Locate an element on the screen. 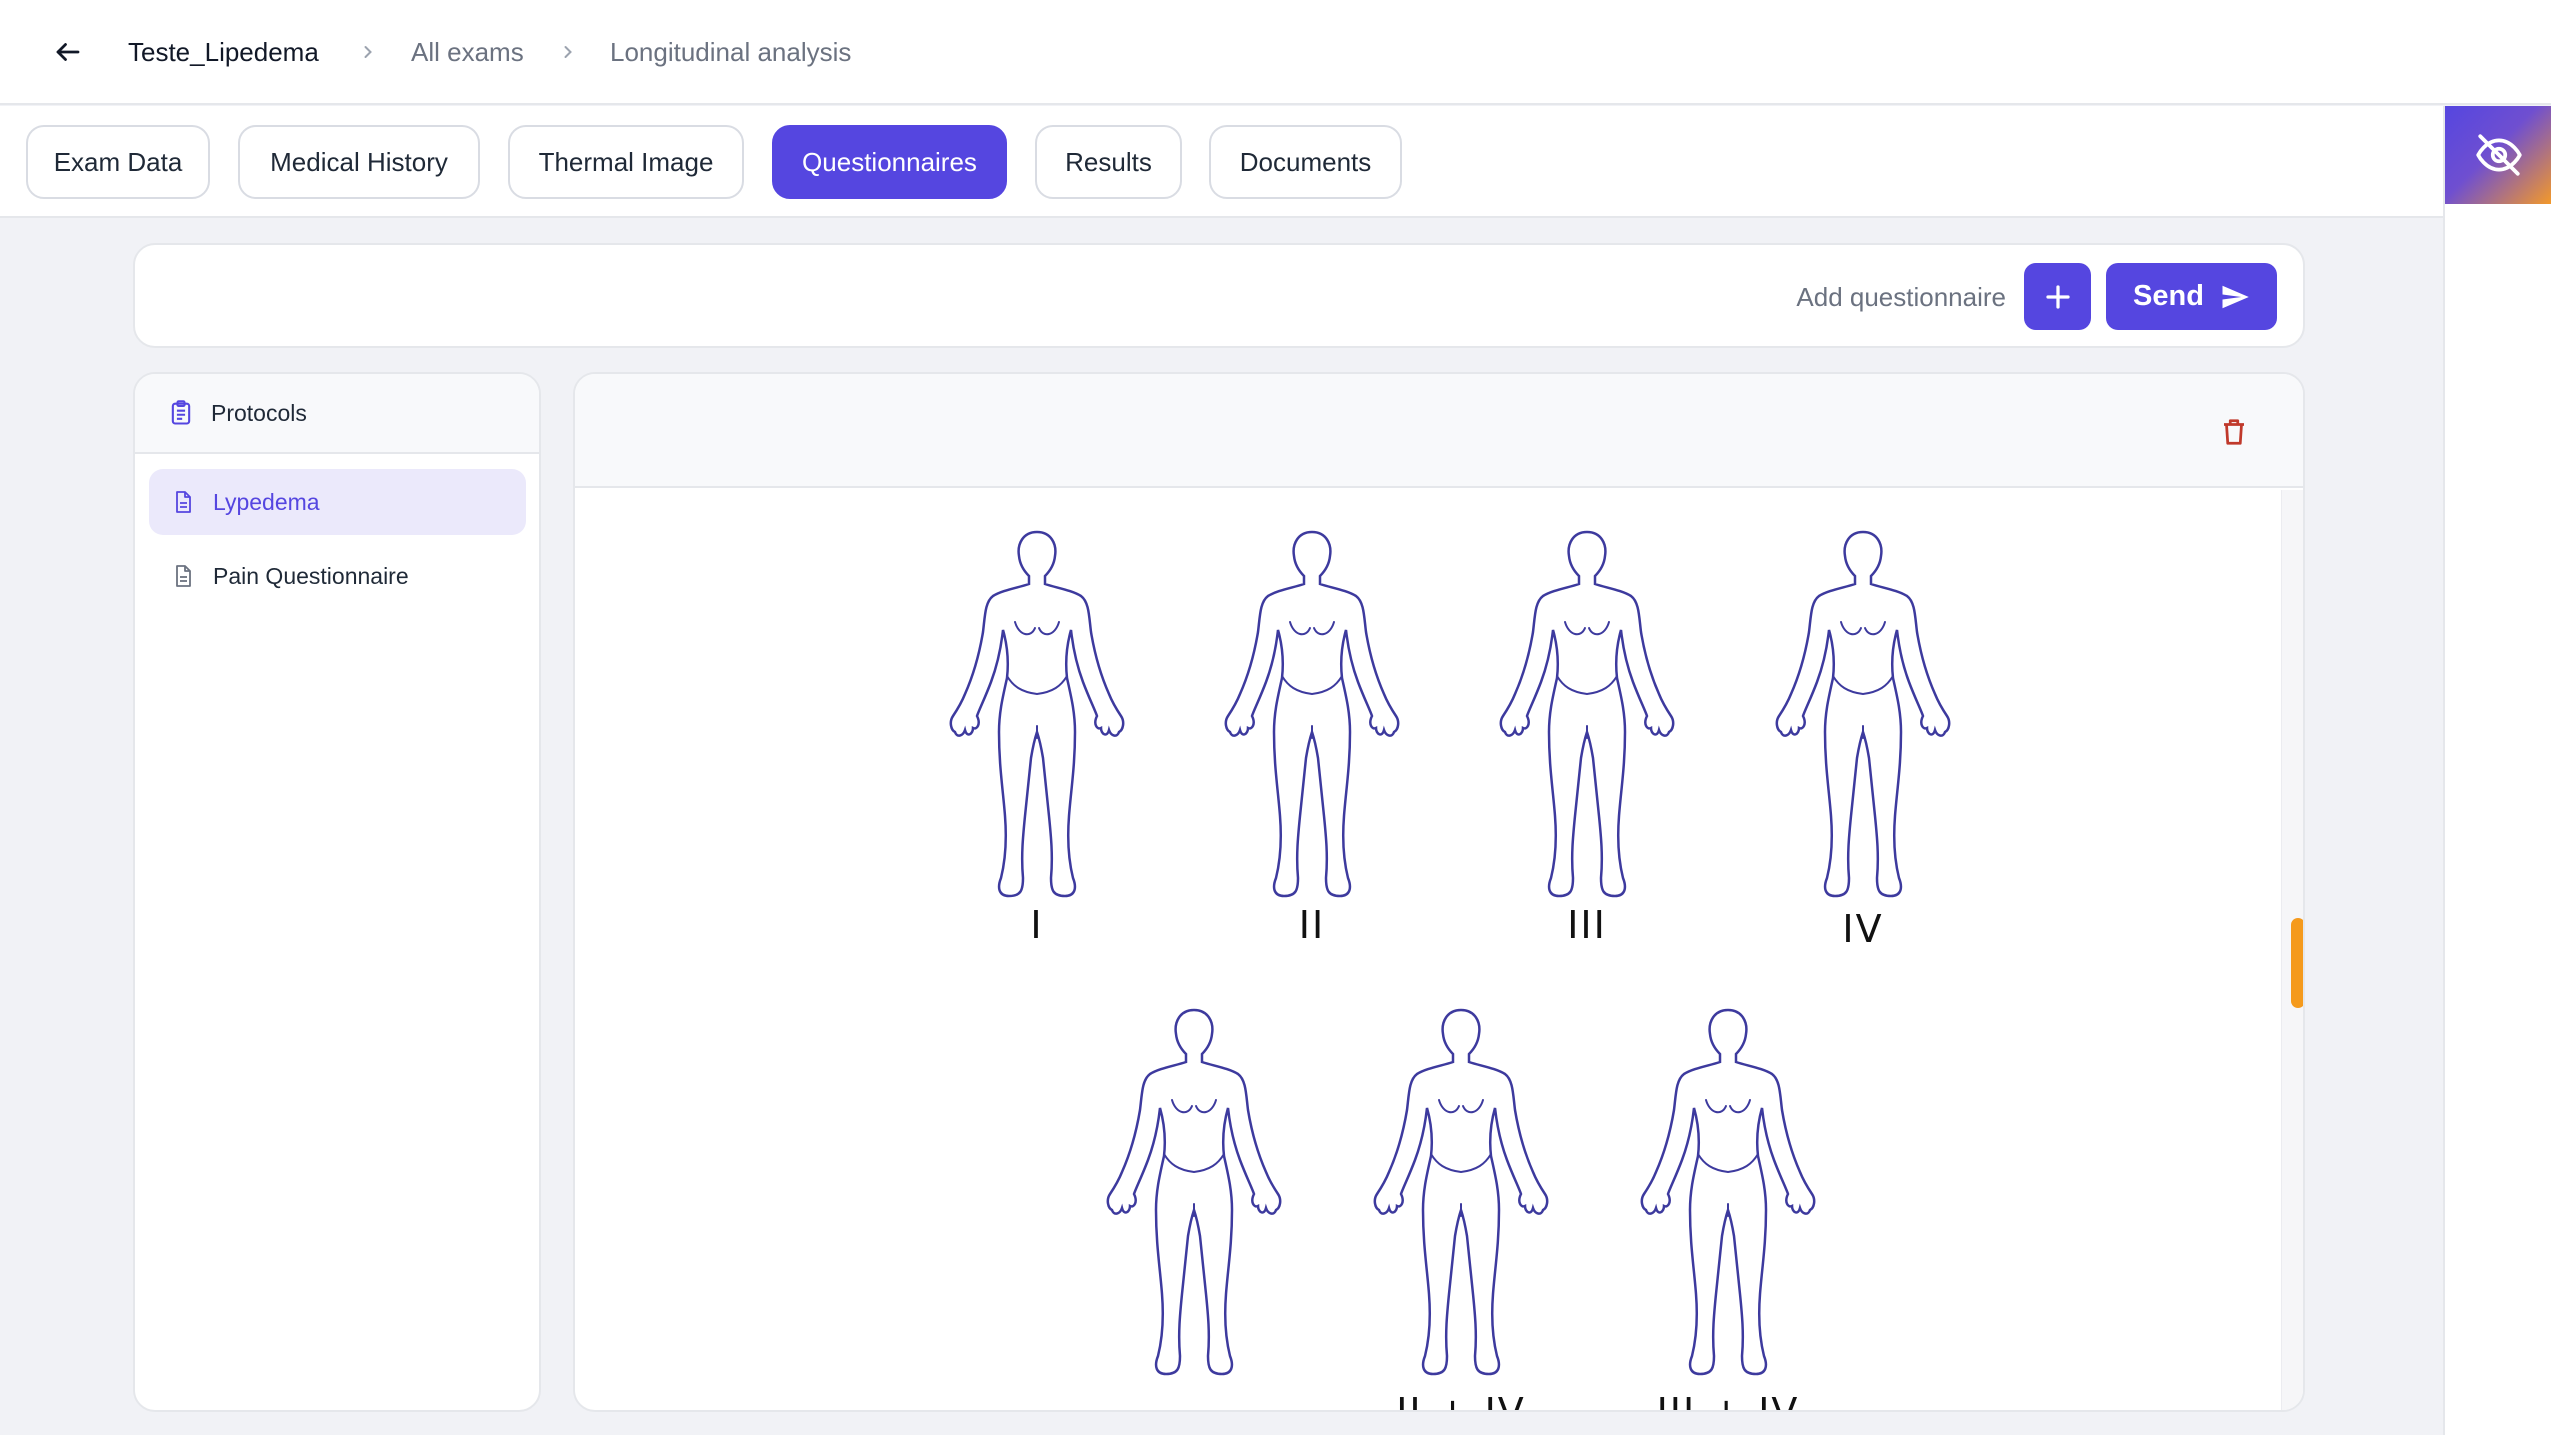 Image resolution: width=2551 pixels, height=1435 pixels. figure-label: III is located at coordinates (1587, 925).